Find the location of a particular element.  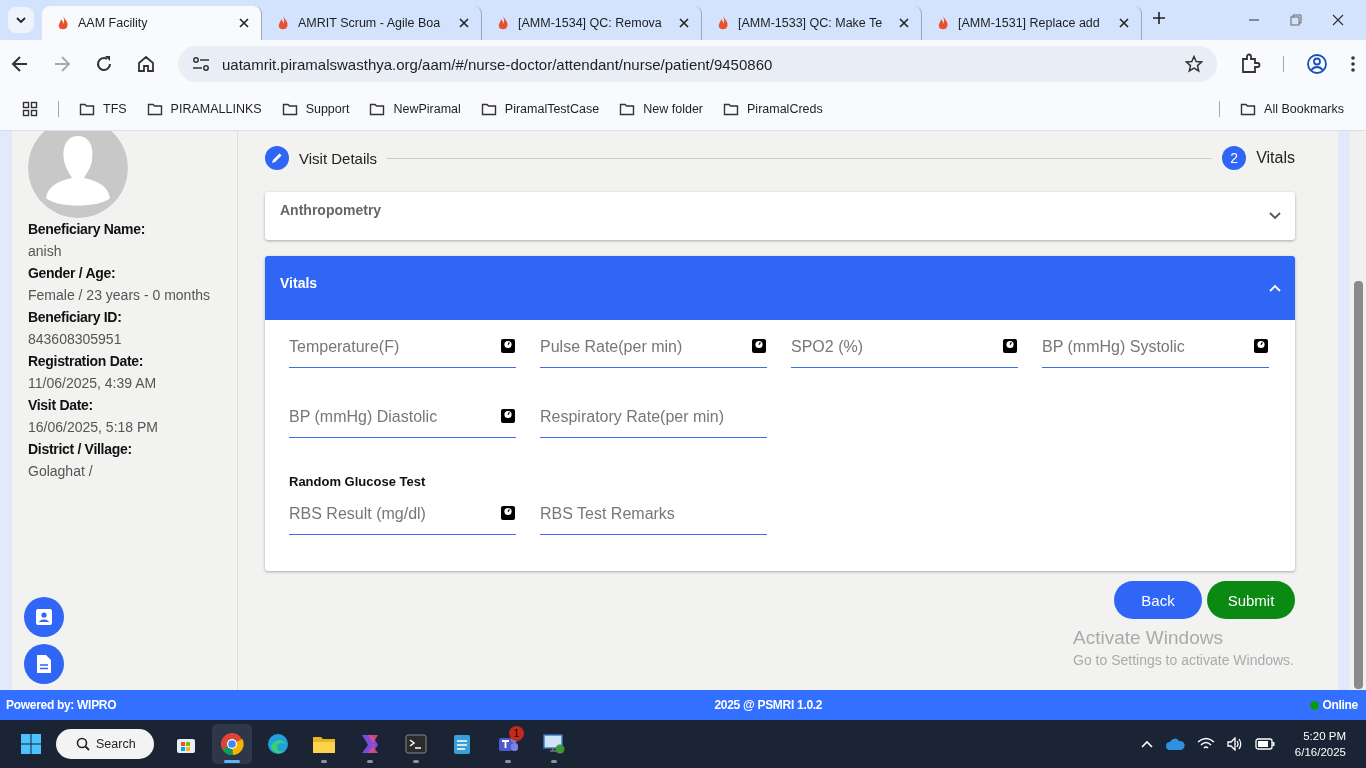

bookmark: TFS is located at coordinates (115, 109).